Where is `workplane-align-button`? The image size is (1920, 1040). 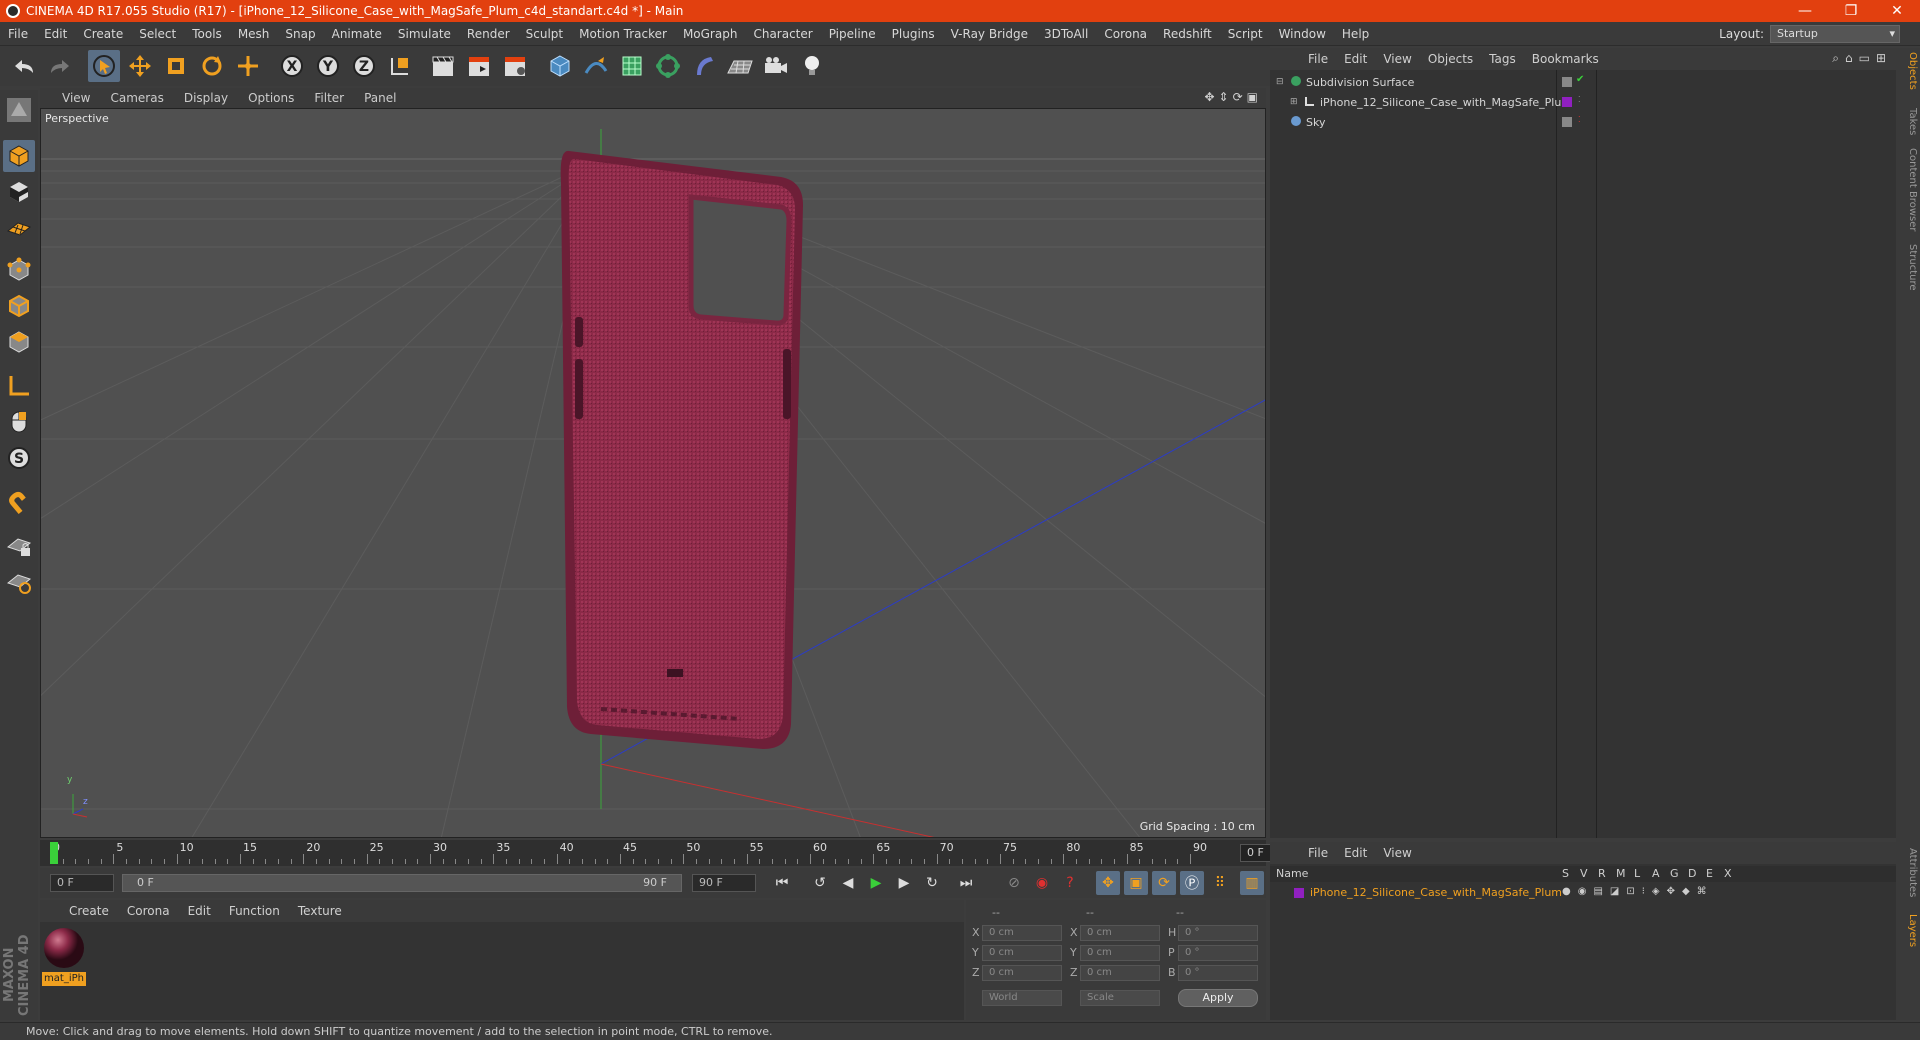
workplane-align-button is located at coordinates (19, 582).